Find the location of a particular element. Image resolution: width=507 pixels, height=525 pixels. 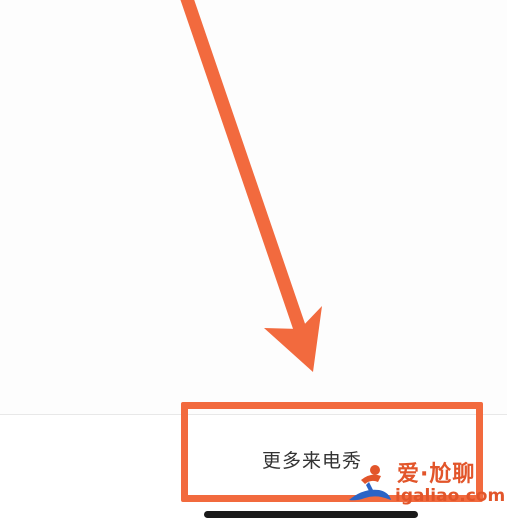

watermark-logo-icon is located at coordinates (370, 483).